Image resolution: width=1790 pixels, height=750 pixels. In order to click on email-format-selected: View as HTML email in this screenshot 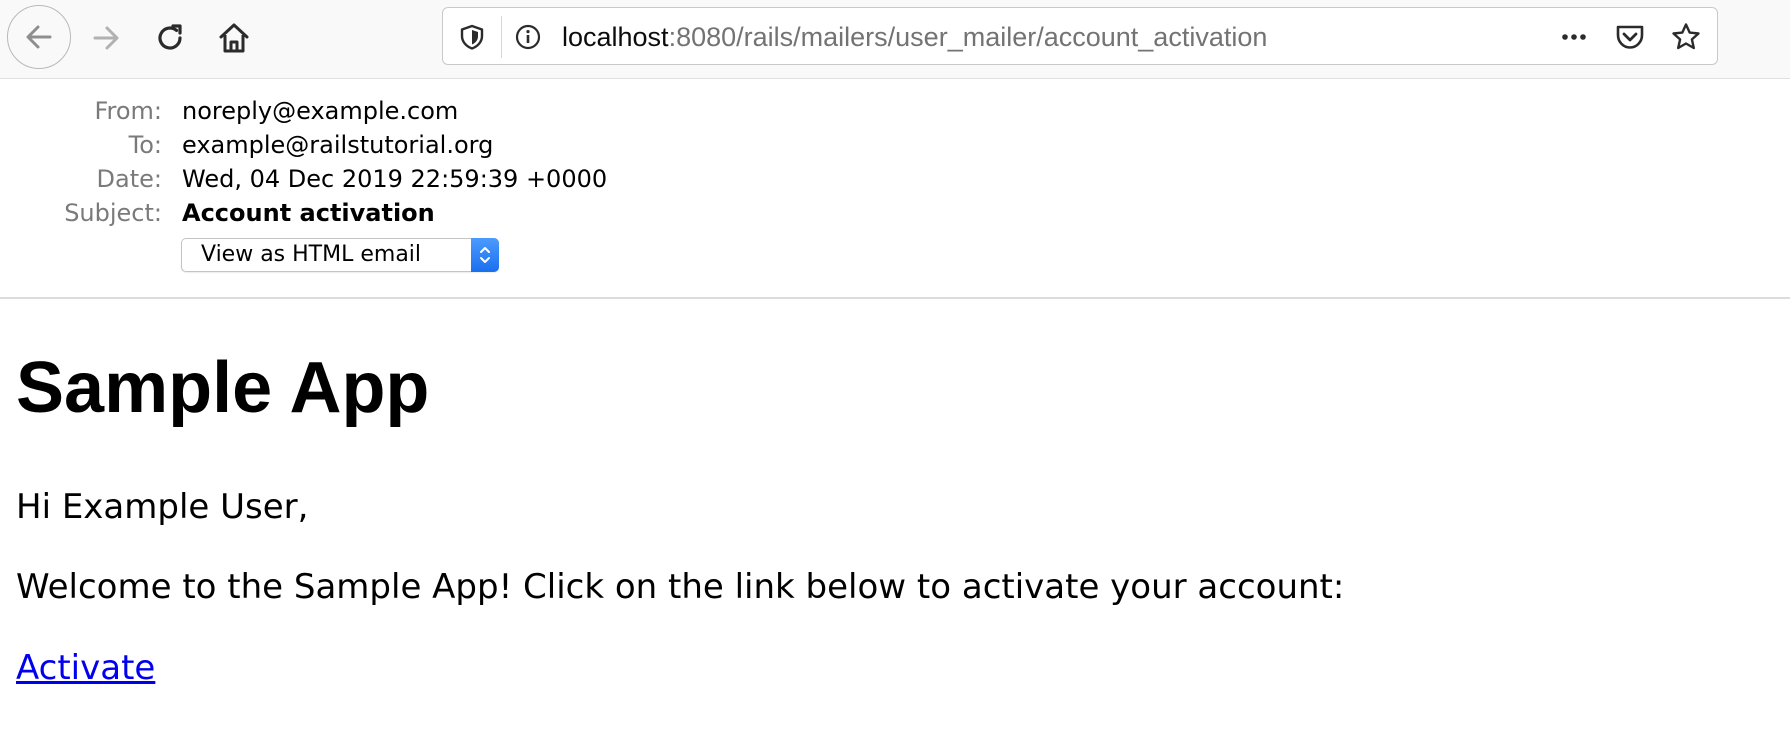, I will do `click(311, 254)`.